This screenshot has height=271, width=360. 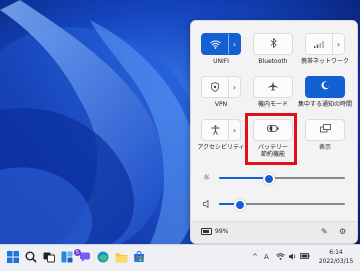 I want to click on bluetooth-toggle, so click(x=273, y=44).